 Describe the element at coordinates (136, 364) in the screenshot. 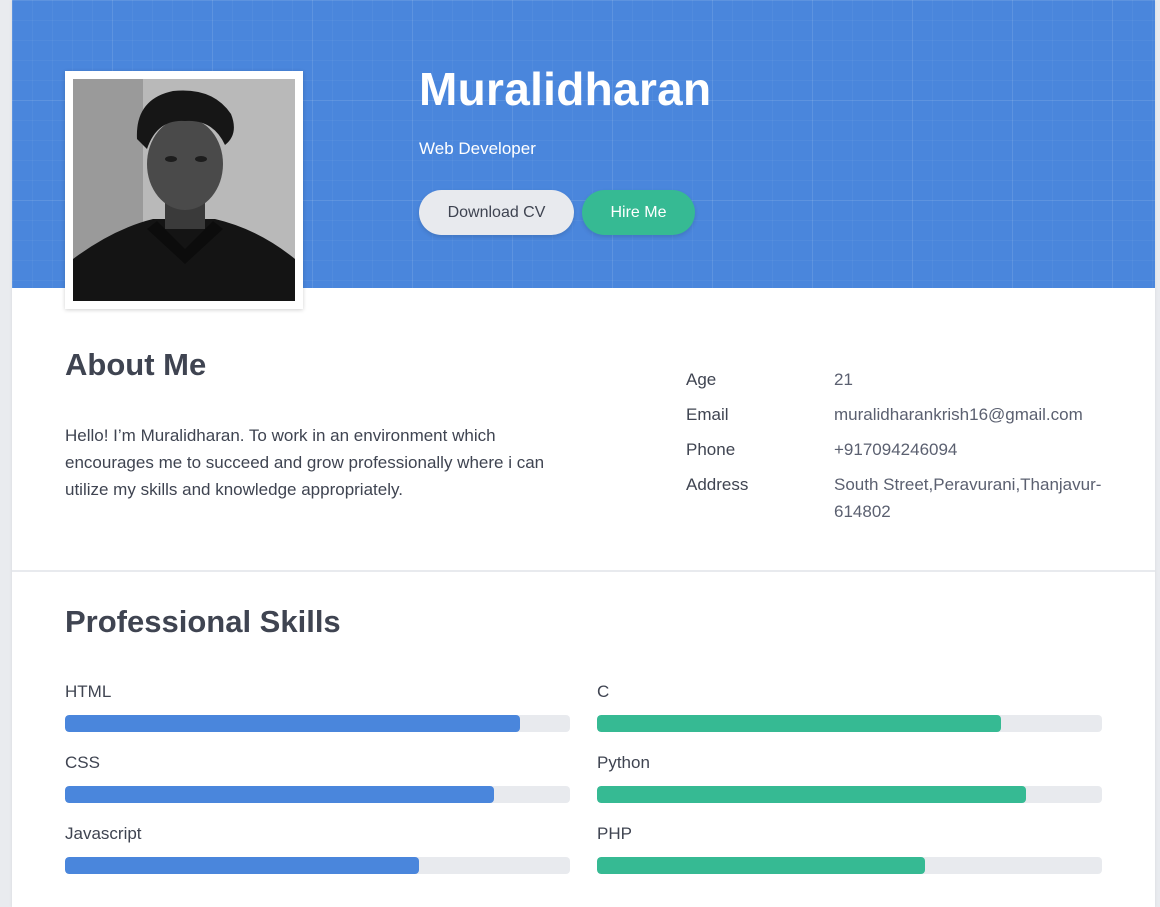

I see `about-title: About Me` at that location.